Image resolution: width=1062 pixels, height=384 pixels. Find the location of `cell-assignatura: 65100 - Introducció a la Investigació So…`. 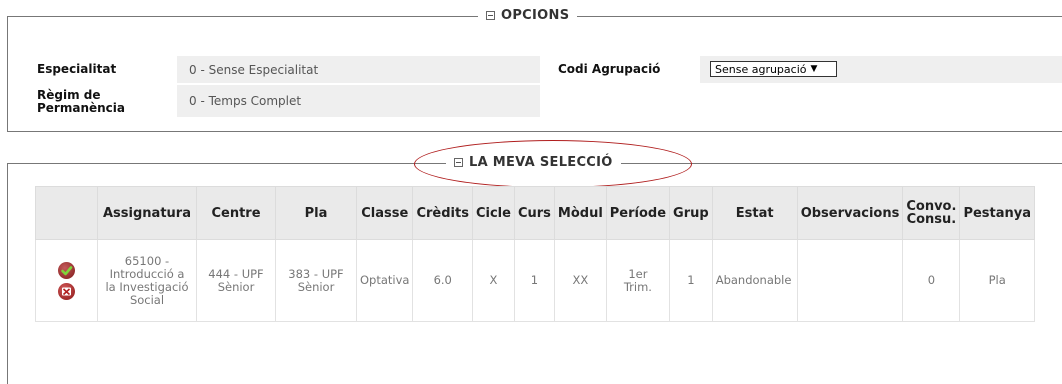

cell-assignatura: 65100 - Introducció a la Investigació So… is located at coordinates (147, 280).